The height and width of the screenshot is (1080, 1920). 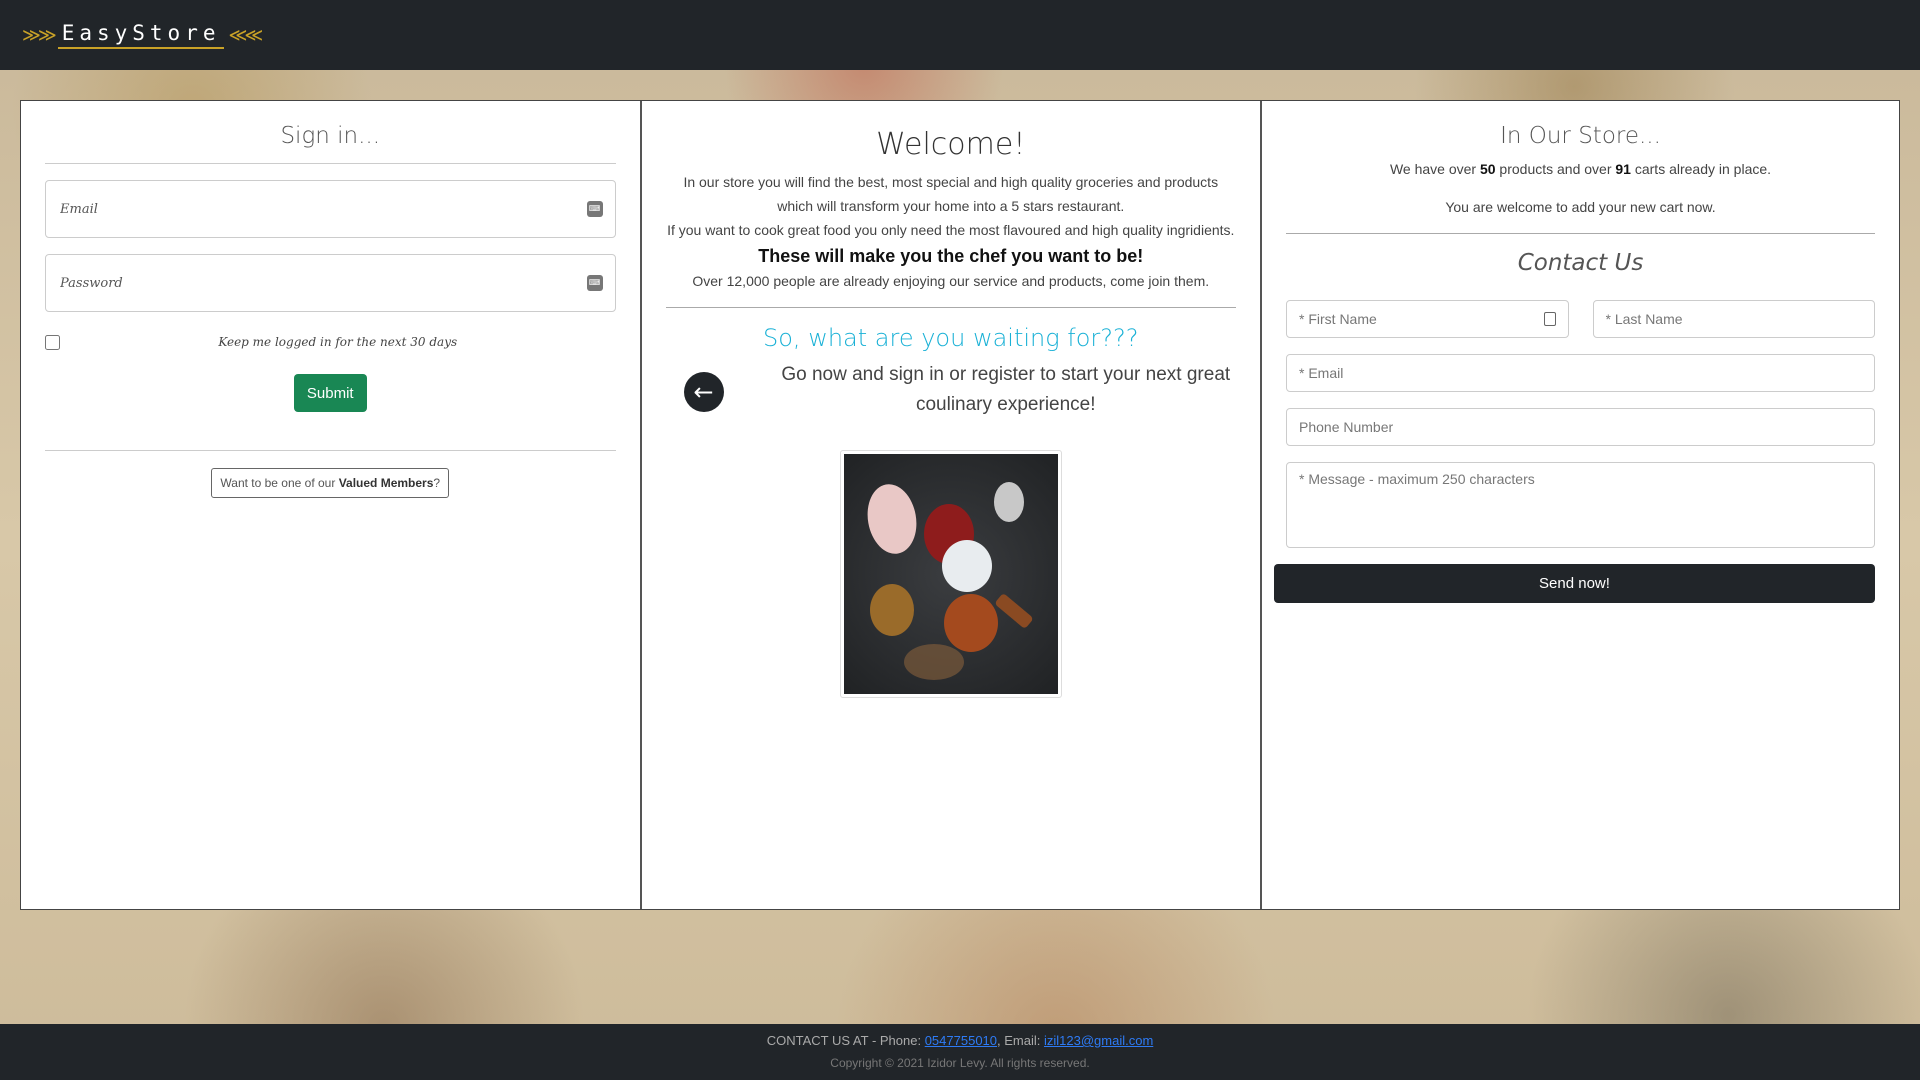 I want to click on email-input, so click(x=330, y=209).